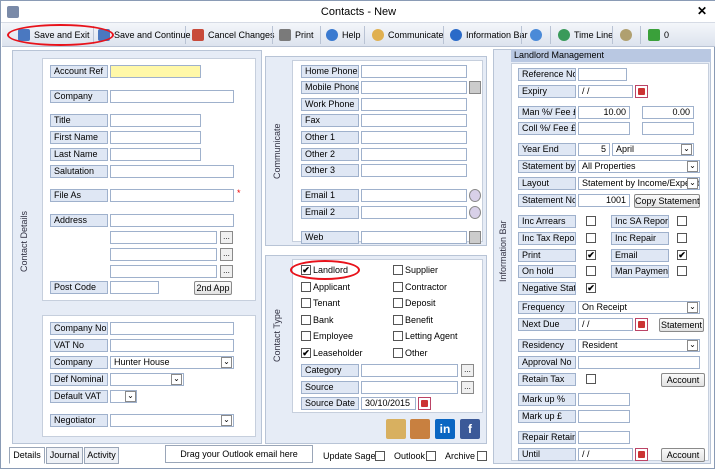 This screenshot has width=715, height=469. Describe the element at coordinates (604, 416) in the screenshot. I see `mark-up-pound-input` at that location.